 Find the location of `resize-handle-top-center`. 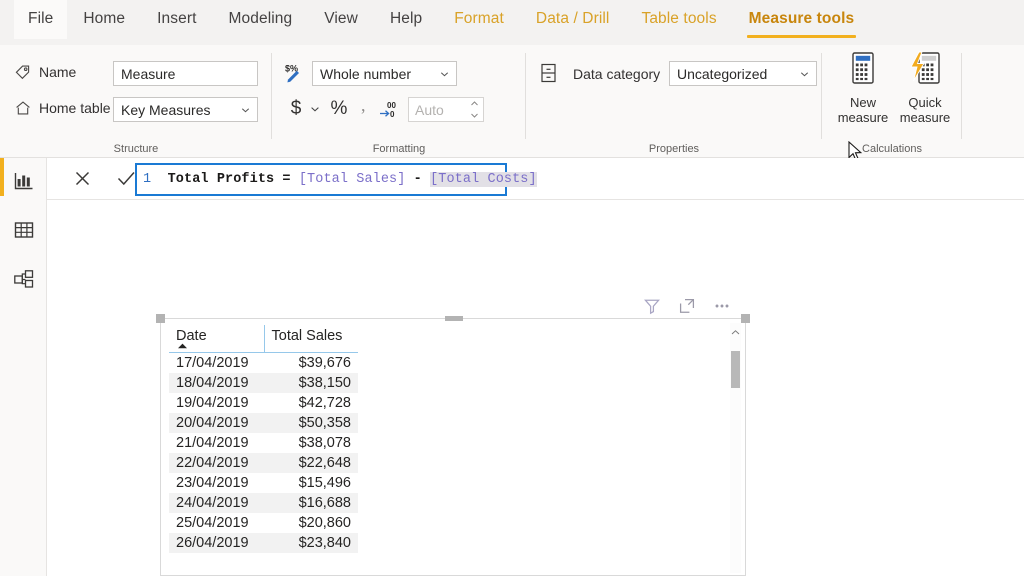

resize-handle-top-center is located at coordinates (454, 318).